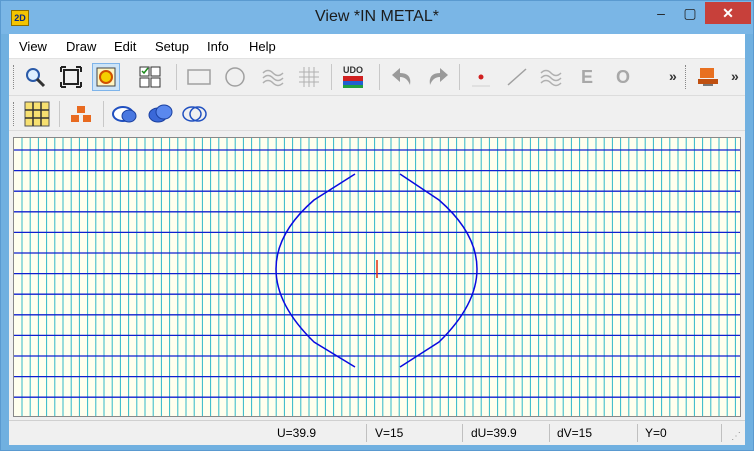  What do you see at coordinates (199, 77) in the screenshot?
I see `rectangle-icon` at bounding box center [199, 77].